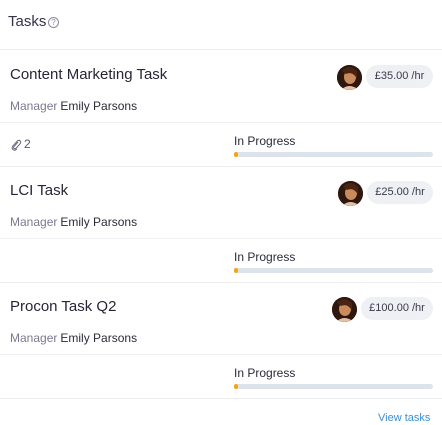 This screenshot has width=442, height=425. I want to click on task-progress-row: 2 In Progress, so click(221, 145).